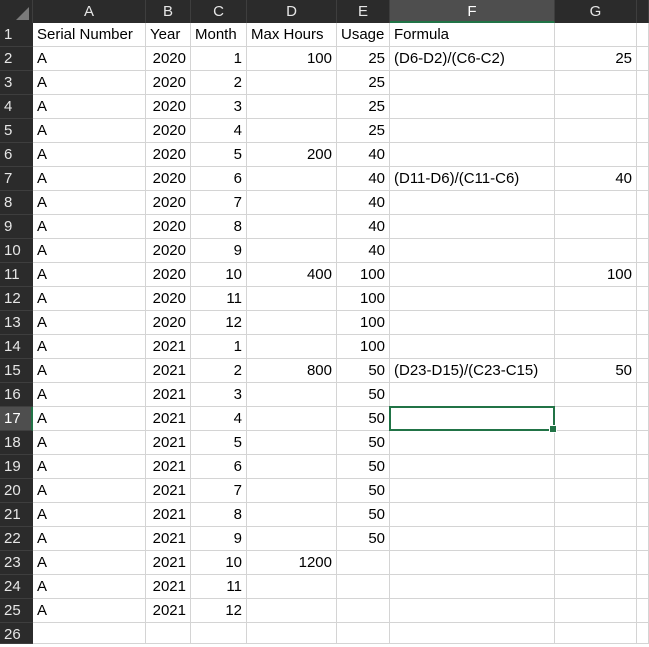 The image size is (649, 647). What do you see at coordinates (596, 419) in the screenshot?
I see `cell-g17` at bounding box center [596, 419].